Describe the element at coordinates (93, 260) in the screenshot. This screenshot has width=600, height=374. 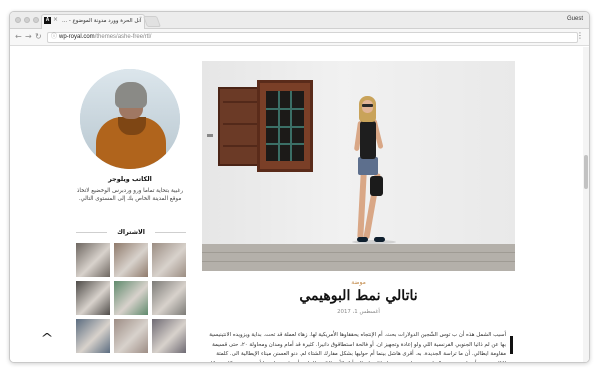
I see `dog-photo` at that location.